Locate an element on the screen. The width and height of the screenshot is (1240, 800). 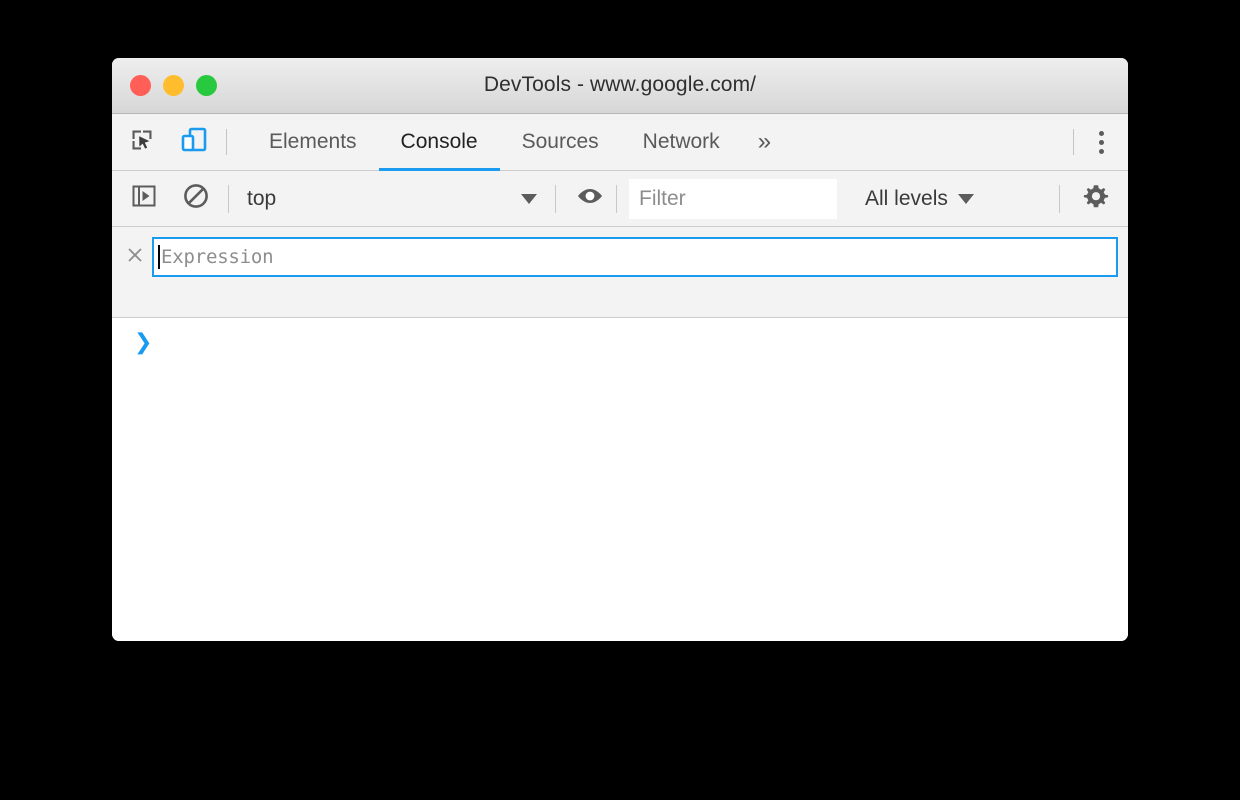
console-toolbar: top All levels is located at coordinates (620, 199).